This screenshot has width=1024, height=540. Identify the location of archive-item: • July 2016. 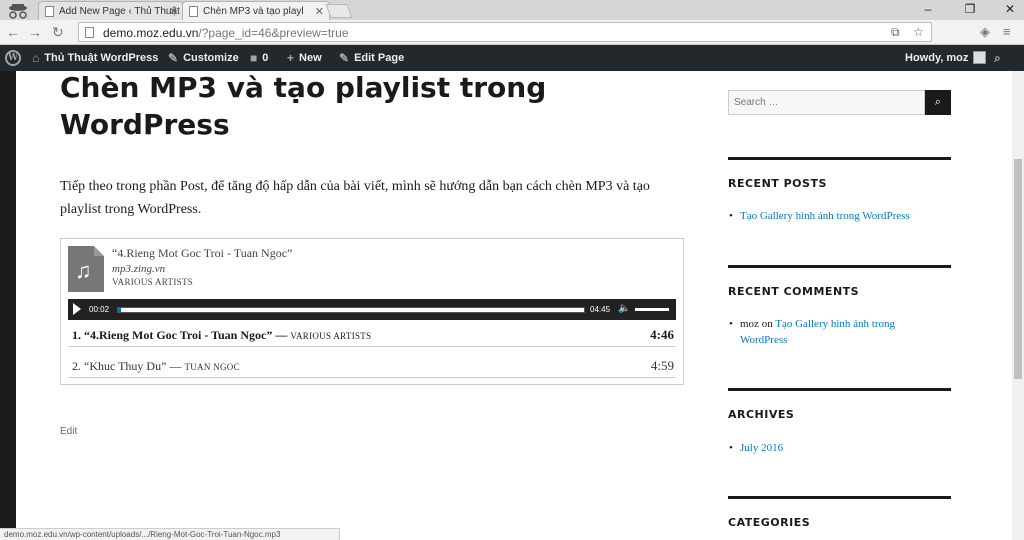
(840, 448).